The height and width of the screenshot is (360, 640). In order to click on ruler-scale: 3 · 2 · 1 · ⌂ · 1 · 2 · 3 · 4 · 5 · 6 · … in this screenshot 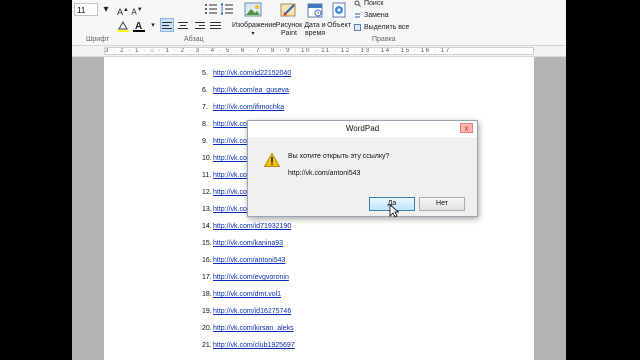, I will do `click(319, 51)`.